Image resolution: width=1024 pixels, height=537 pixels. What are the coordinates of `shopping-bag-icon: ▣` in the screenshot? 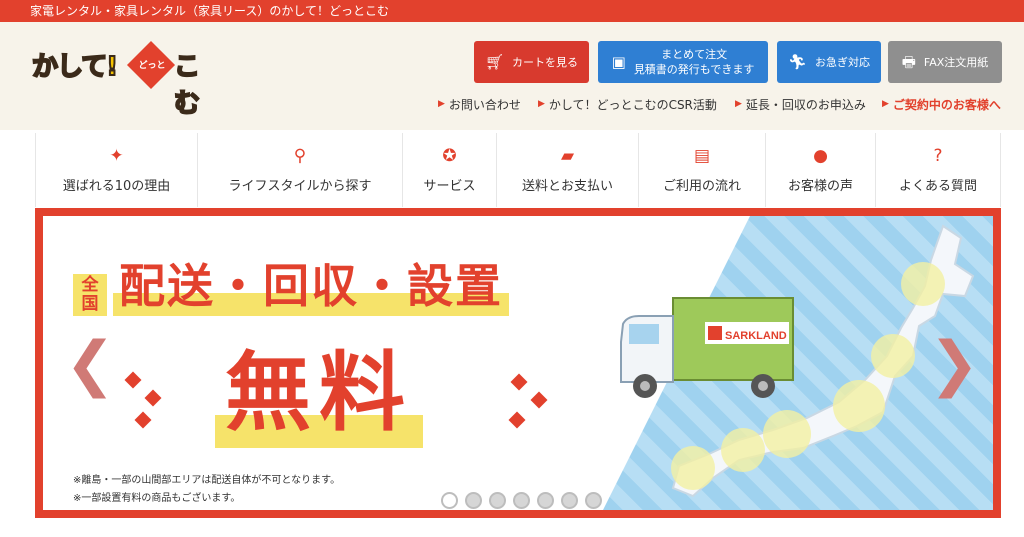 It's located at (618, 61).